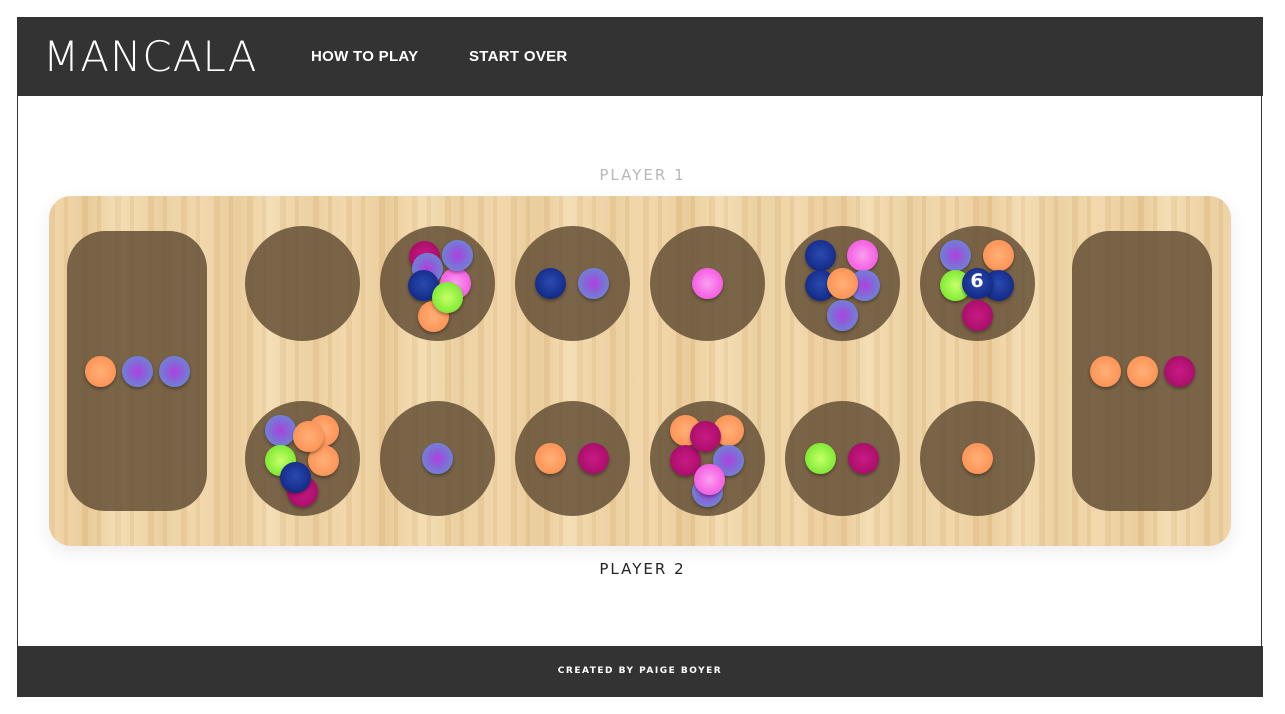 The height and width of the screenshot is (714, 1285). What do you see at coordinates (150, 56) in the screenshot?
I see `app-title: MANCALA` at bounding box center [150, 56].